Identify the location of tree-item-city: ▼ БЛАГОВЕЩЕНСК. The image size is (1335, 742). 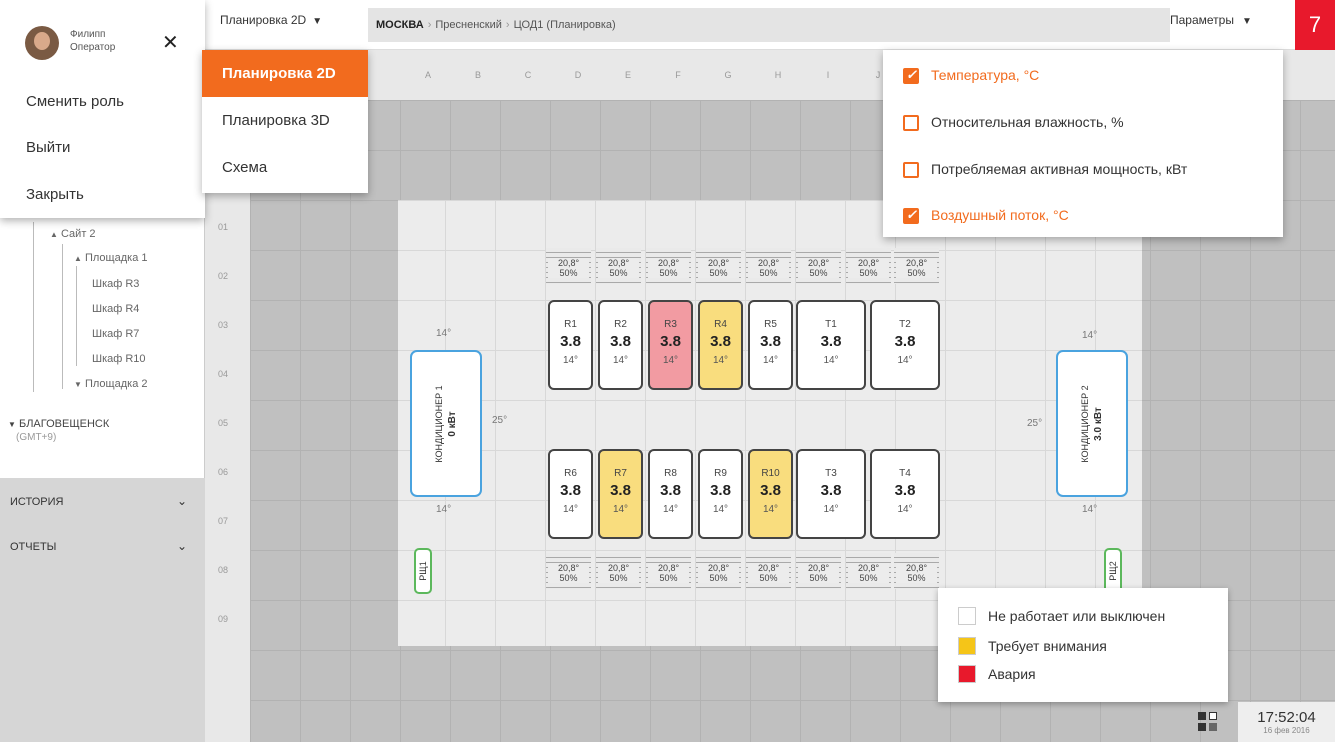
(58, 424).